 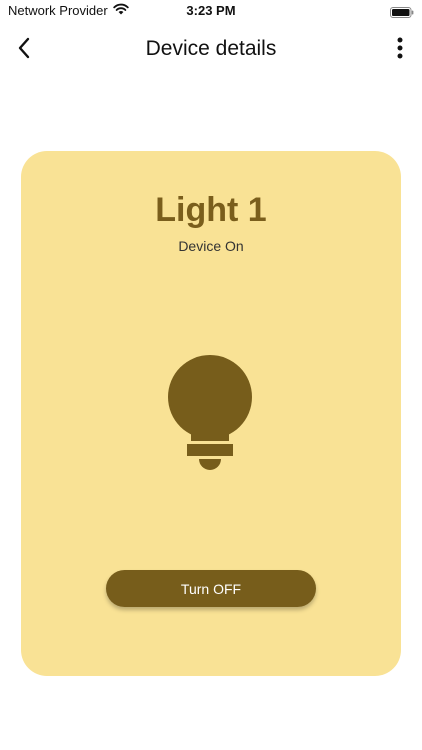 I want to click on page-title: Device details, so click(x=211, y=48).